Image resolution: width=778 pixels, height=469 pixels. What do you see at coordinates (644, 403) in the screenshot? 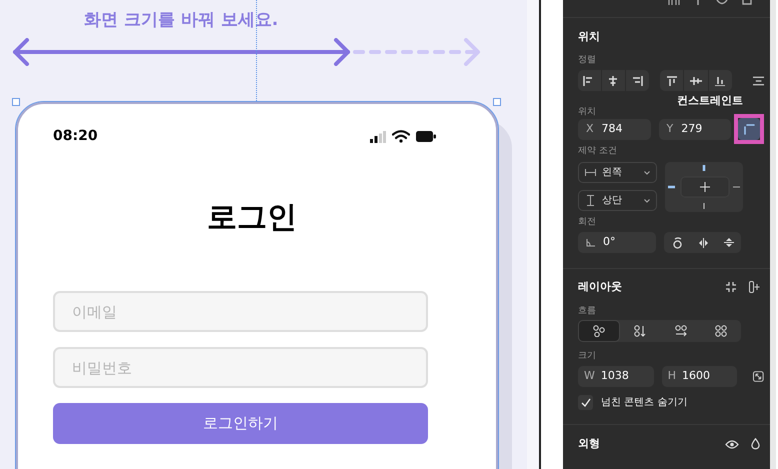
I see `checkbox-label: 넘친 콘텐츠 숨기기` at bounding box center [644, 403].